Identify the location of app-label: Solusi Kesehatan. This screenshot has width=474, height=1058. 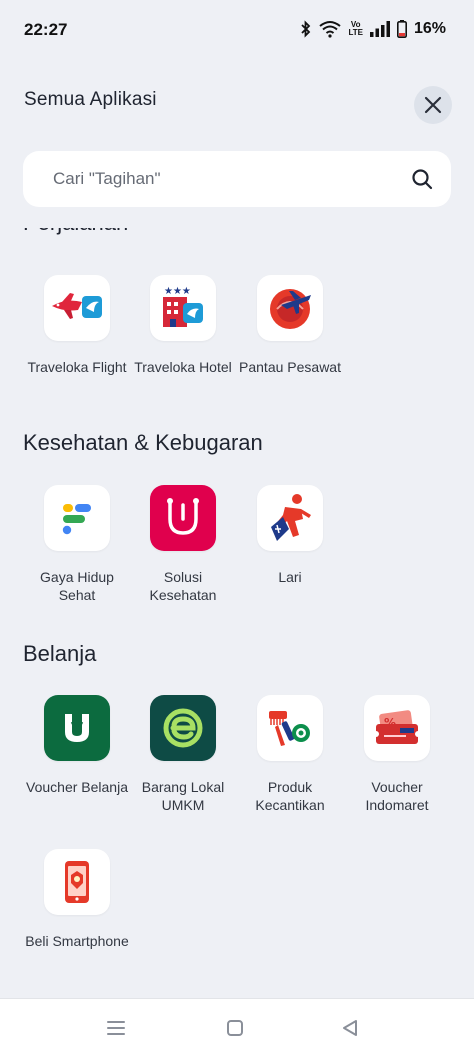
(183, 586).